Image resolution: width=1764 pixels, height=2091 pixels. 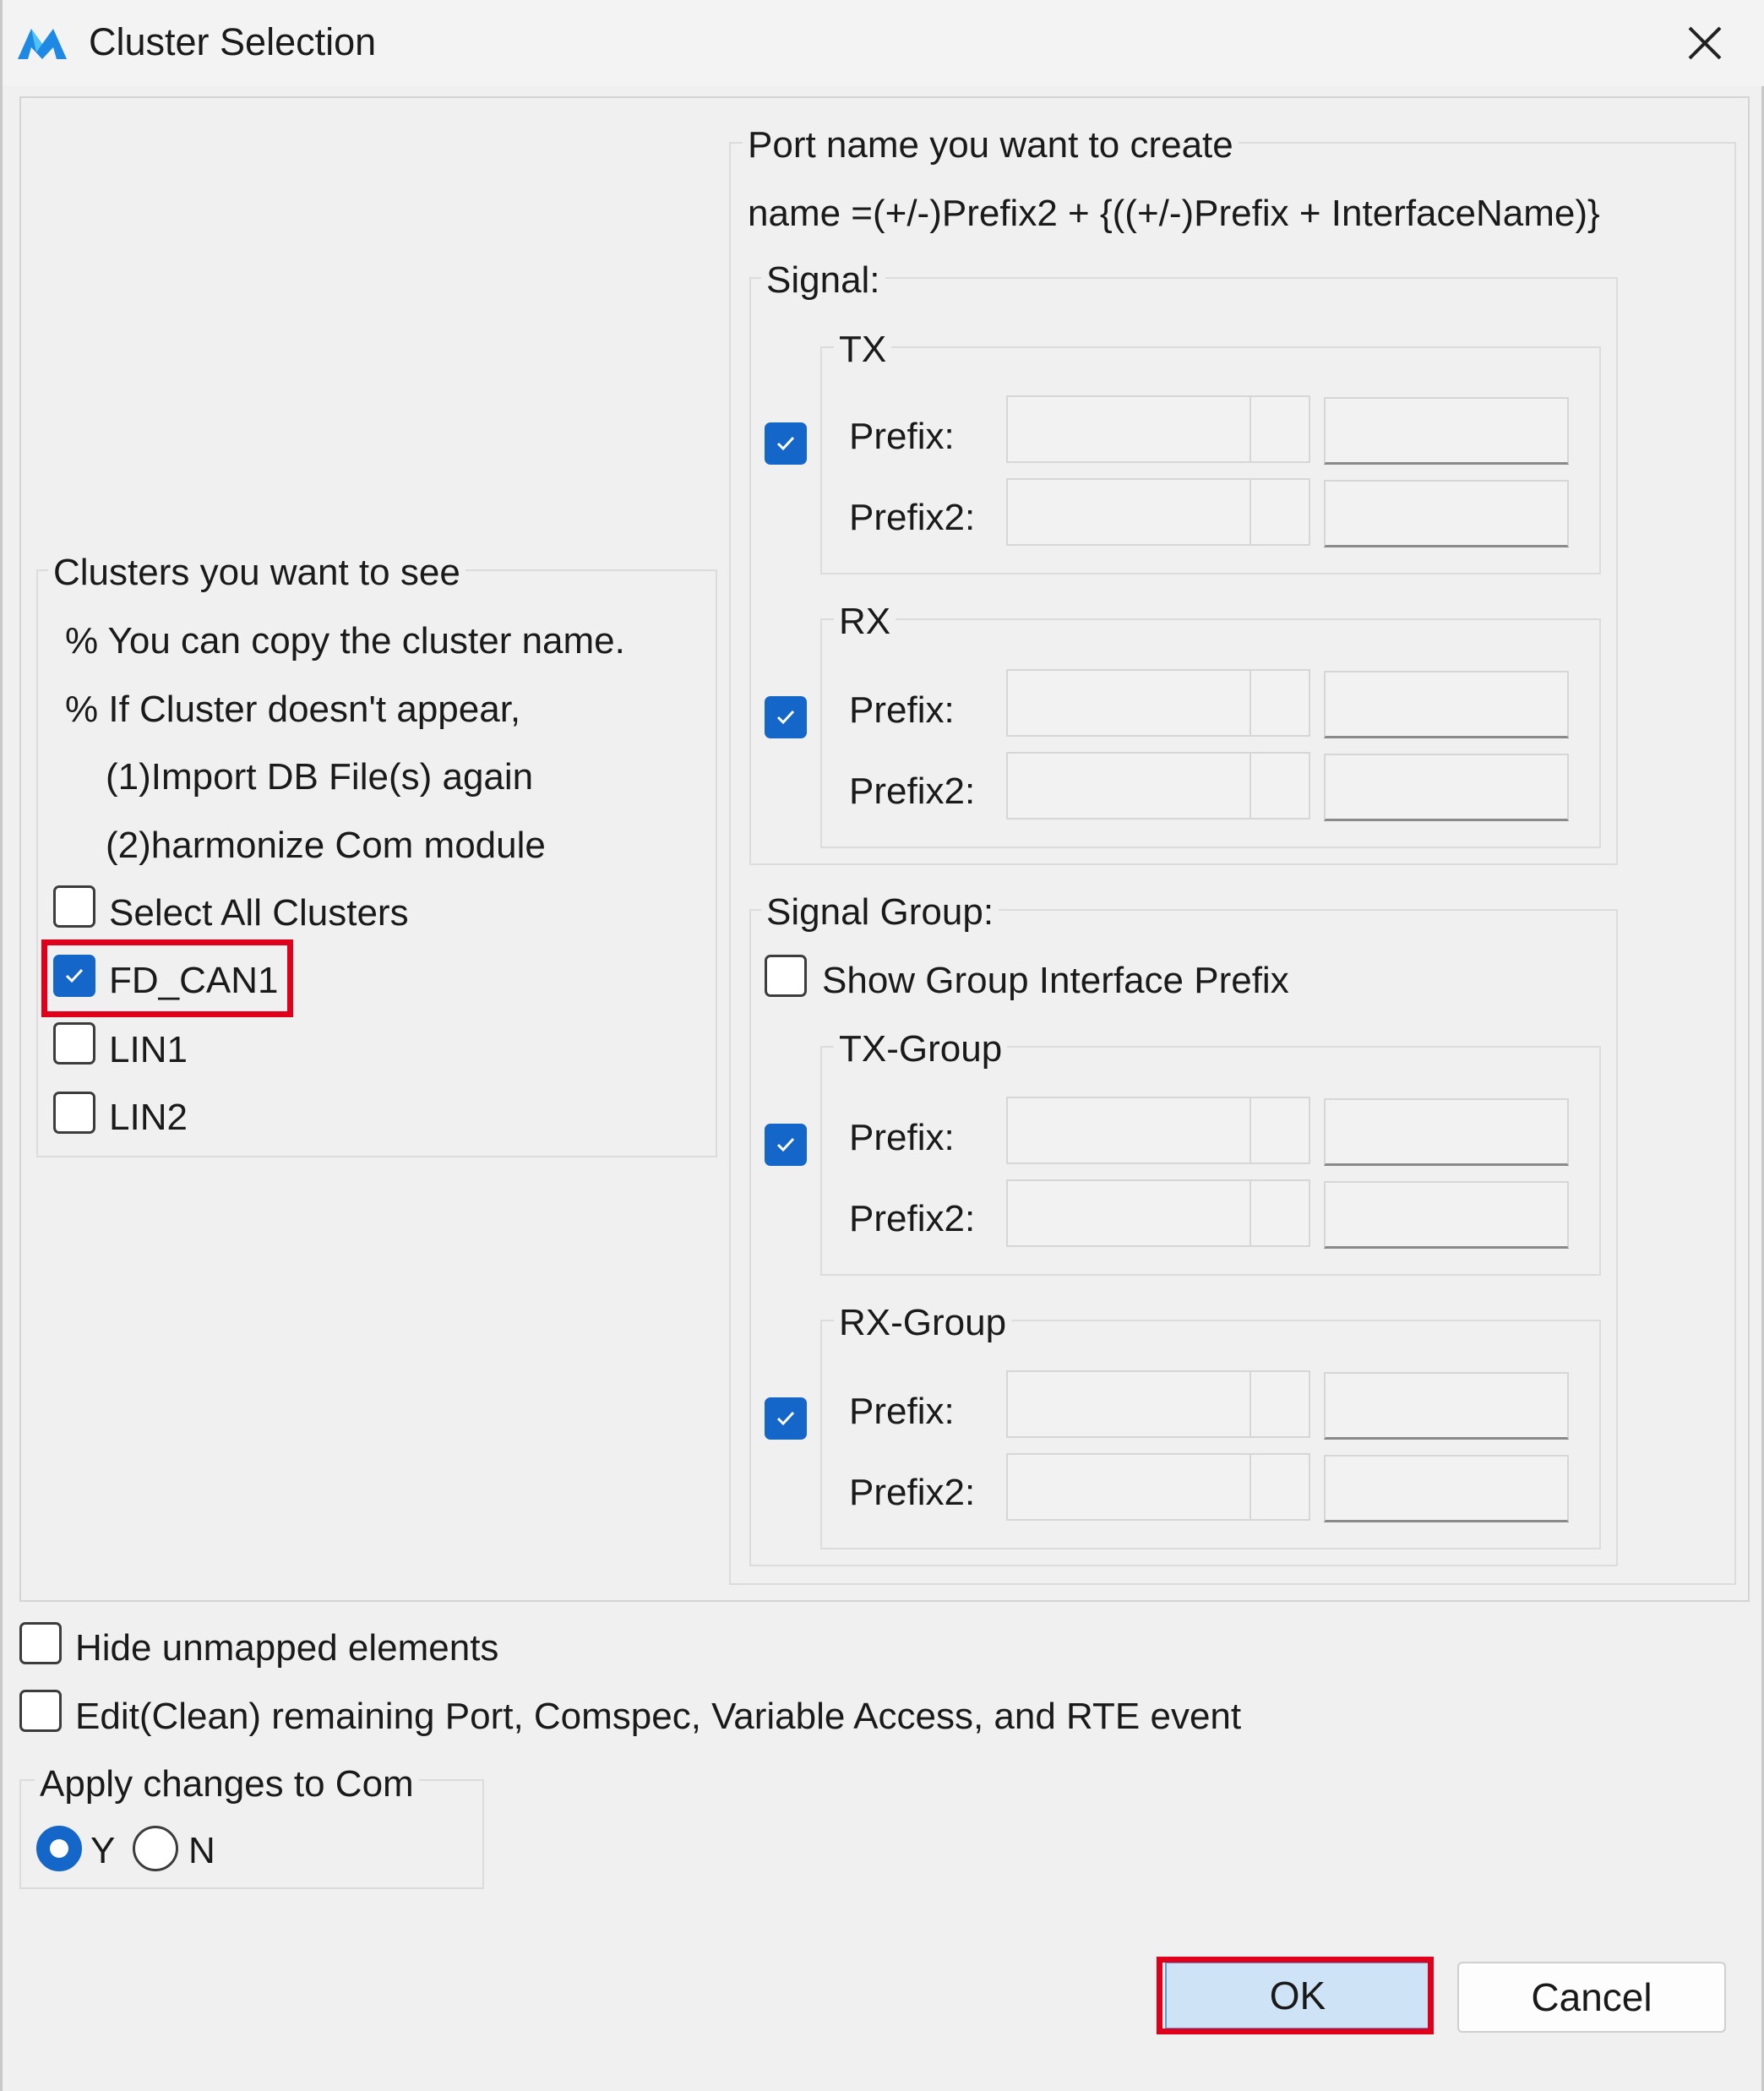 What do you see at coordinates (40, 1711) in the screenshot?
I see `edit-clean-checkbox` at bounding box center [40, 1711].